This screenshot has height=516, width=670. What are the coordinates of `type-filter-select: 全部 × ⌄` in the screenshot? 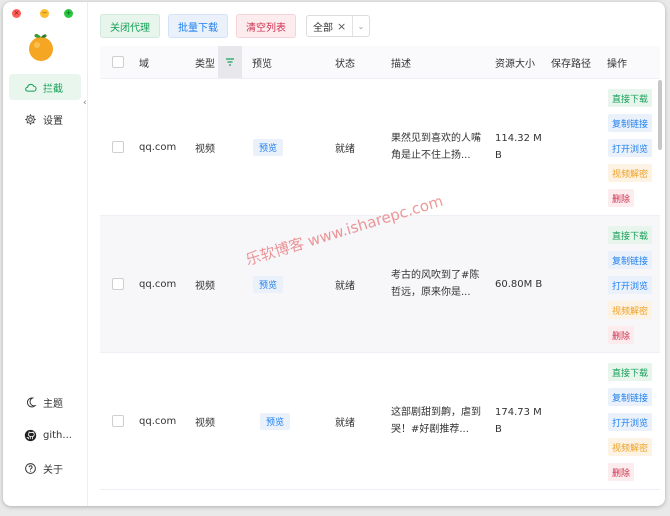 It's located at (338, 26).